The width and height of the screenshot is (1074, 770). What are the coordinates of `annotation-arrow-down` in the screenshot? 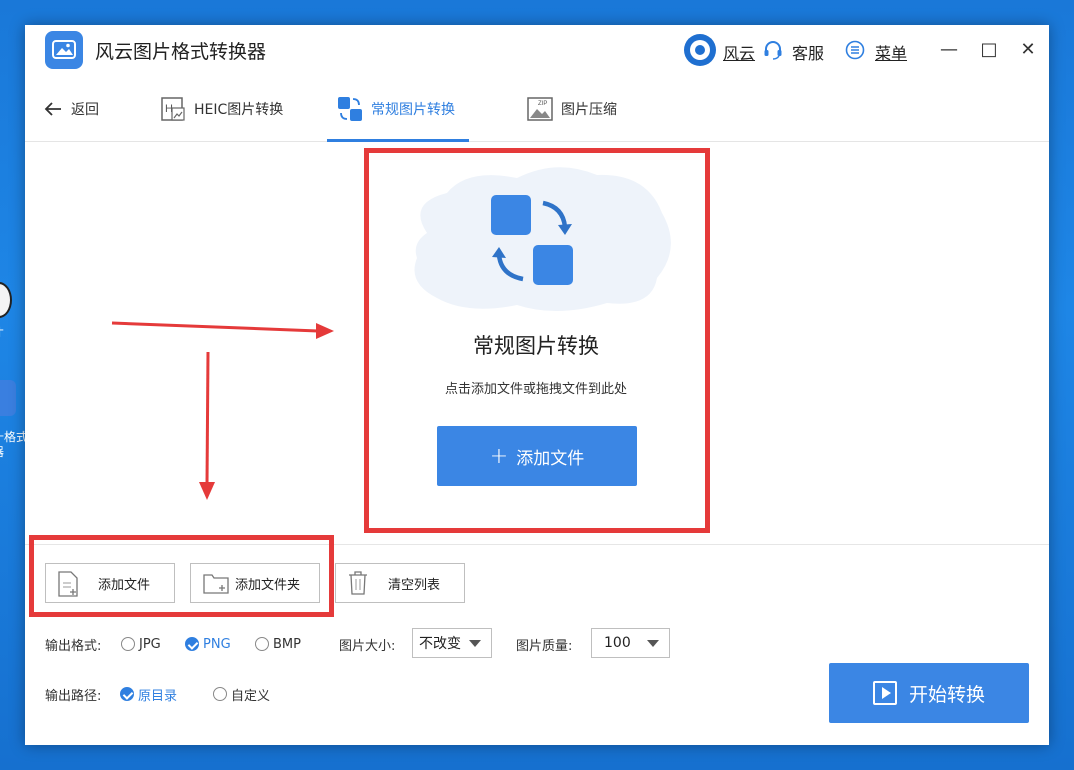 It's located at (207, 418).